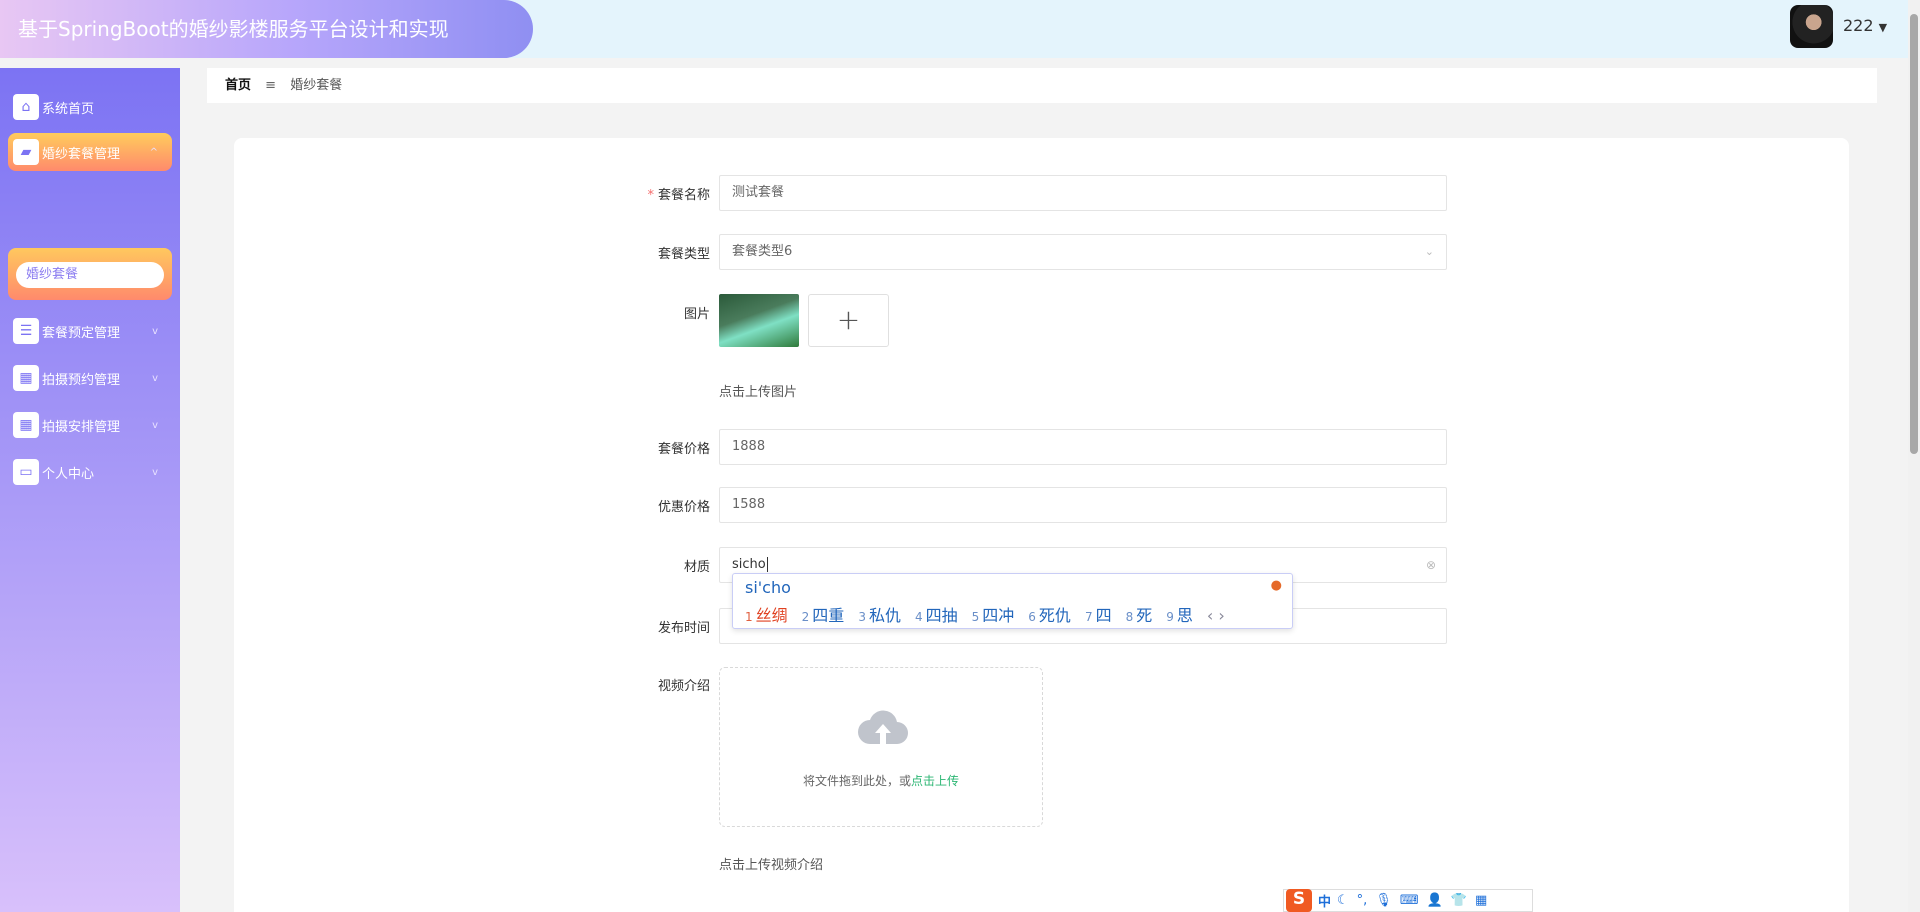 This screenshot has width=1920, height=912. I want to click on sidebar-item-shoot-appointment: ▦ 拍摄预约管理 v, so click(90, 378).